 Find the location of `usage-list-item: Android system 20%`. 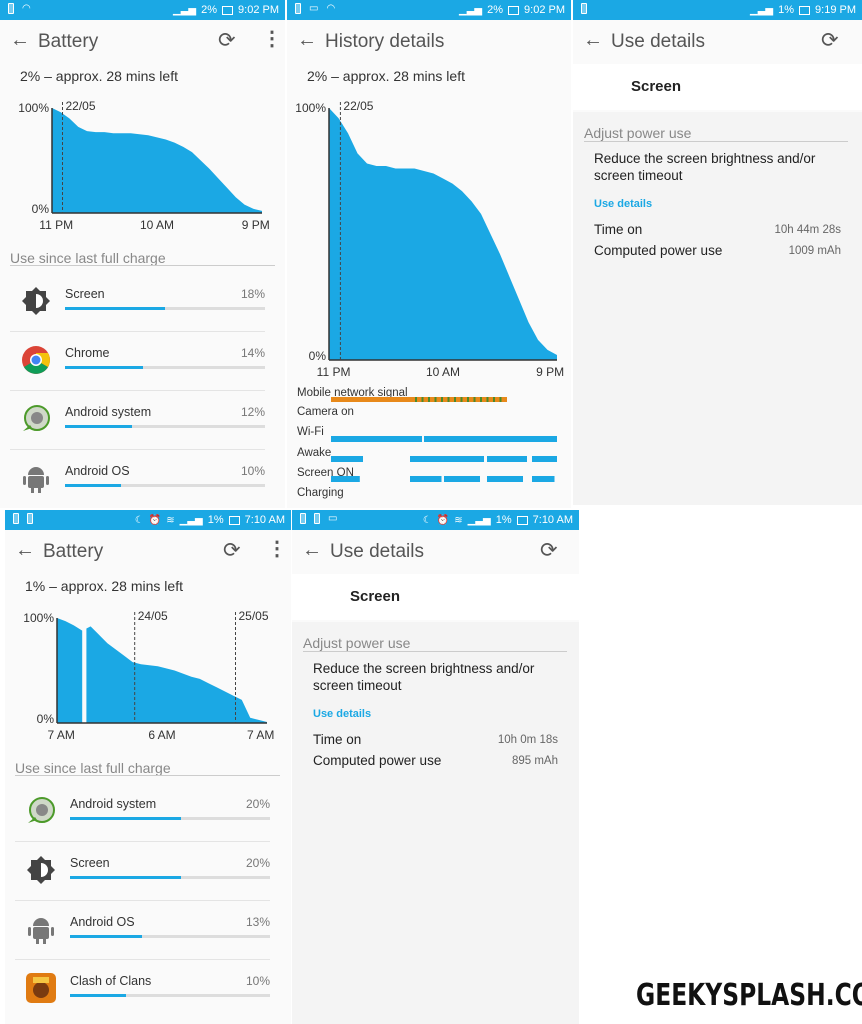

usage-list-item: Android system 20% is located at coordinates (142, 812).